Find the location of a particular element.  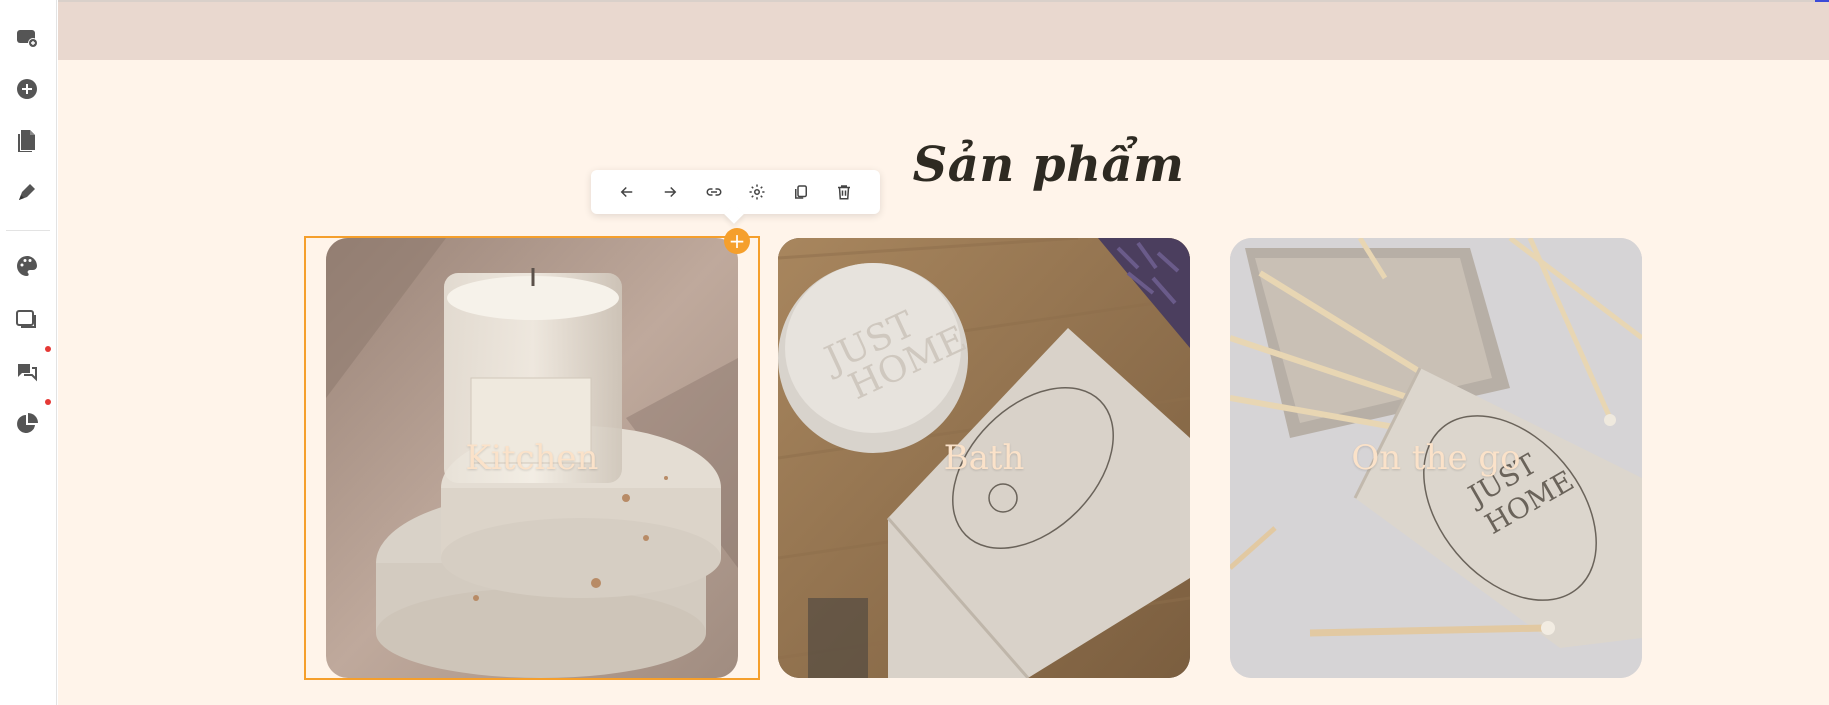

comments-notification-badge is located at coordinates (48, 349).